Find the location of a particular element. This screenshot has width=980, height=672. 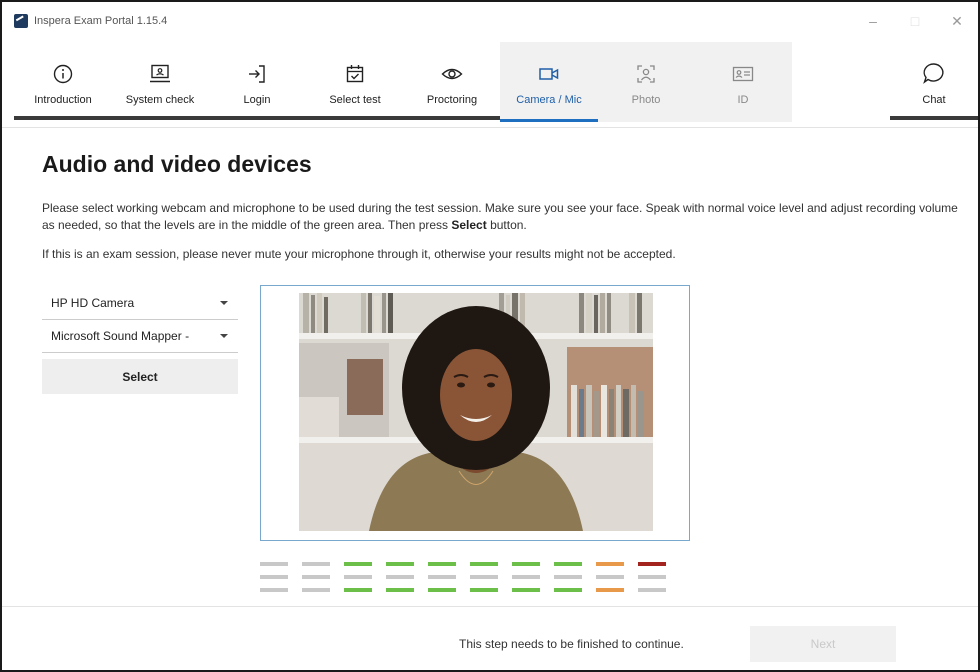

step-proctoring: Proctoring is located at coordinates (452, 82).